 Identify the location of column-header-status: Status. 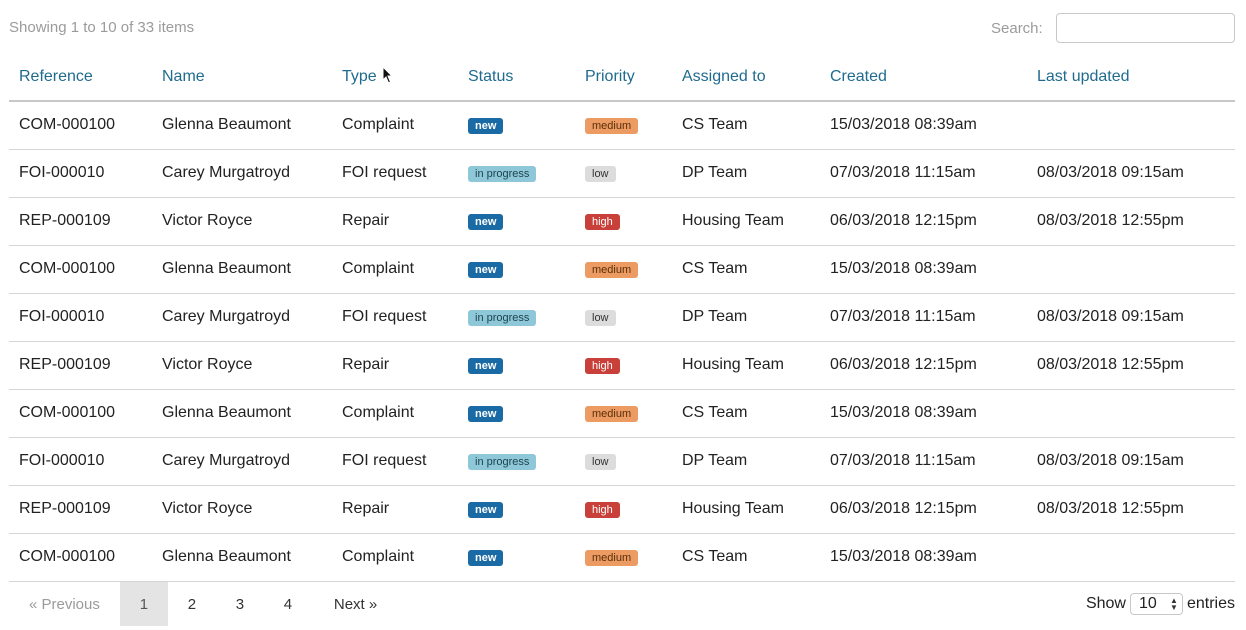
(516, 77).